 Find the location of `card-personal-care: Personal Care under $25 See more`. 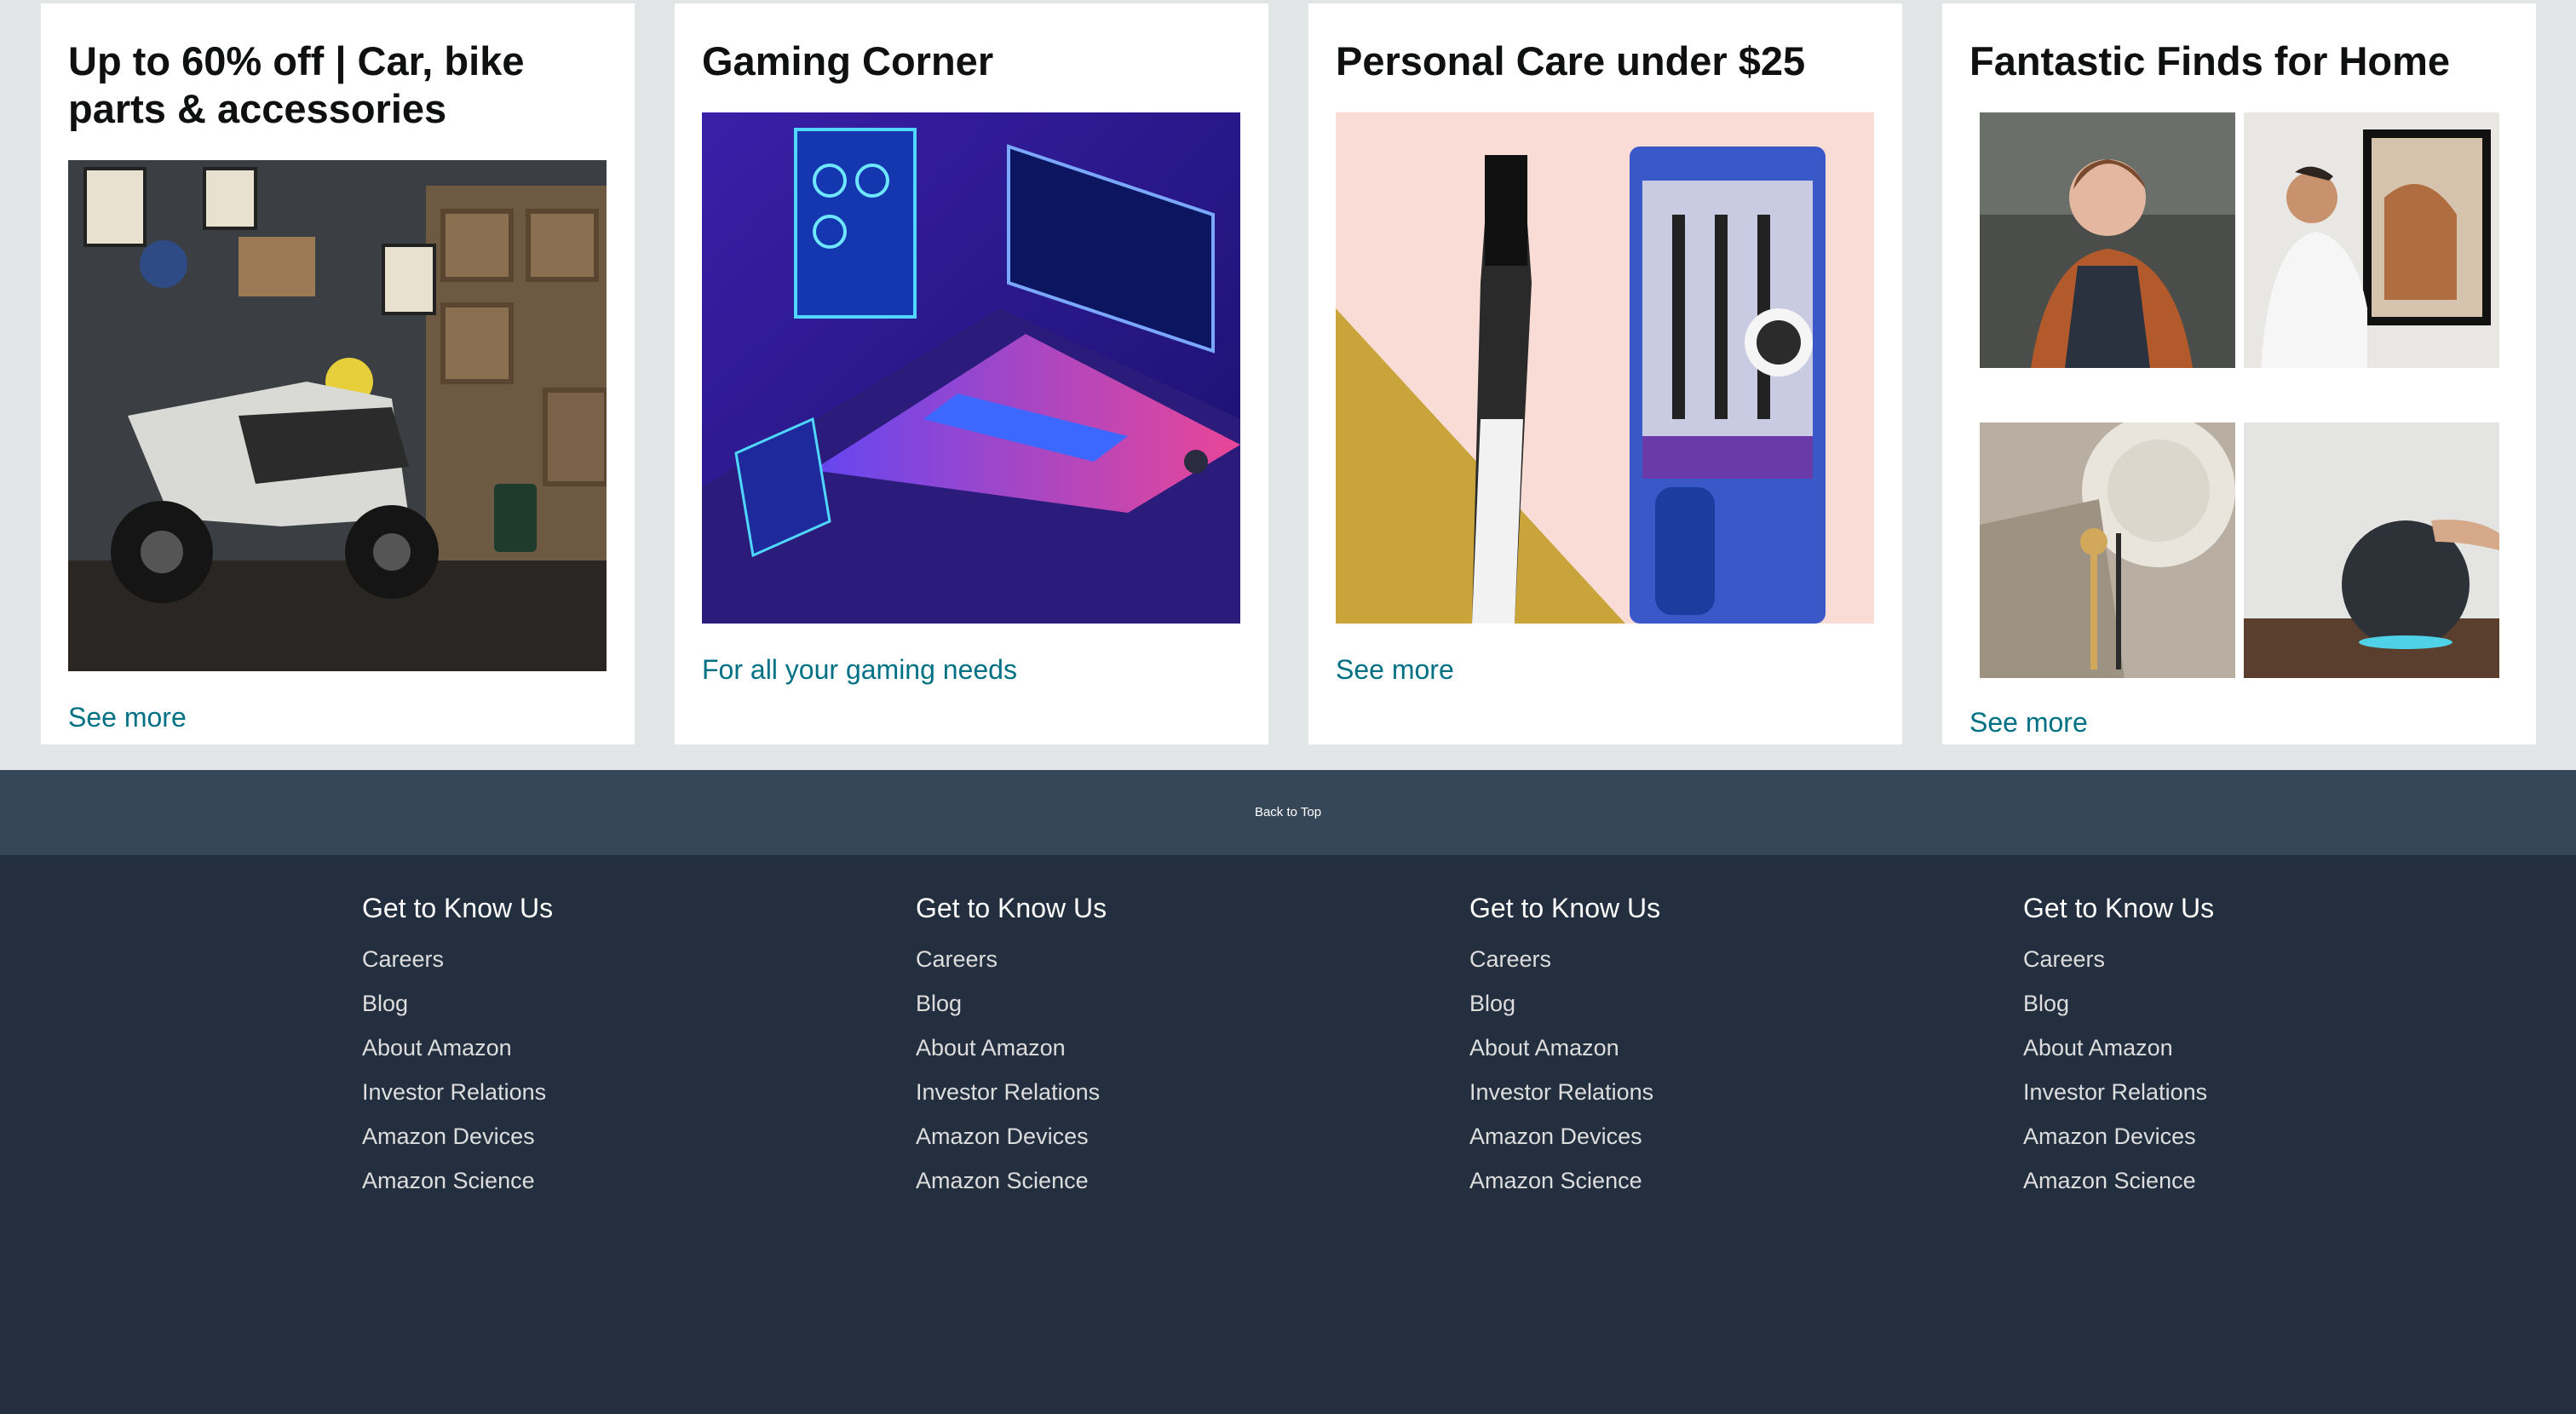

card-personal-care: Personal Care under $25 See more is located at coordinates (1605, 373).